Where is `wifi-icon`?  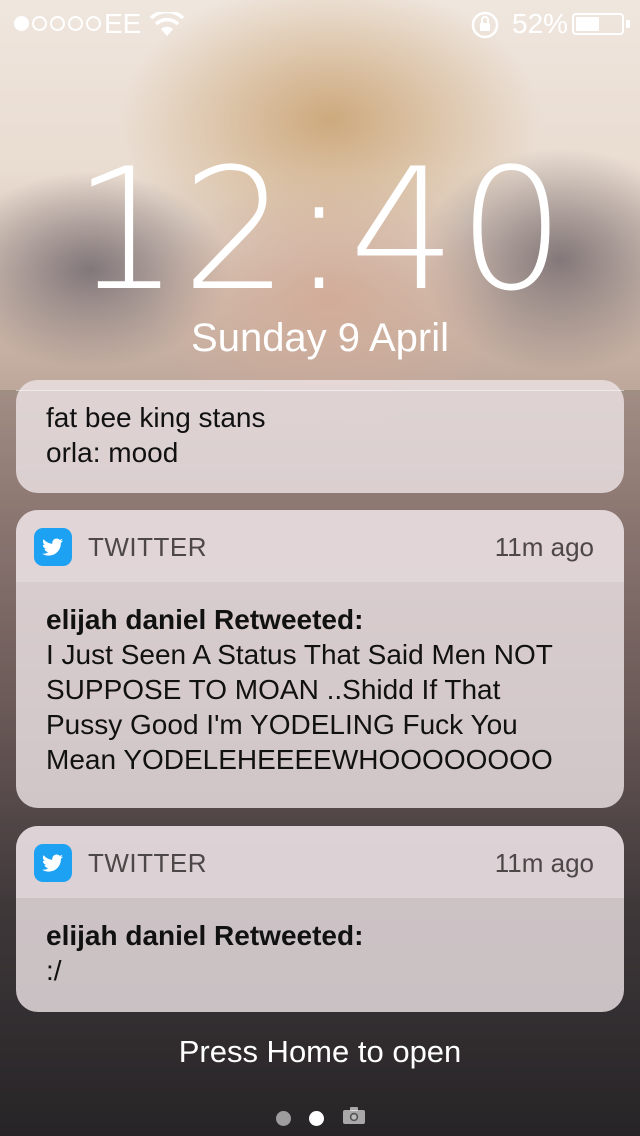 wifi-icon is located at coordinates (167, 27).